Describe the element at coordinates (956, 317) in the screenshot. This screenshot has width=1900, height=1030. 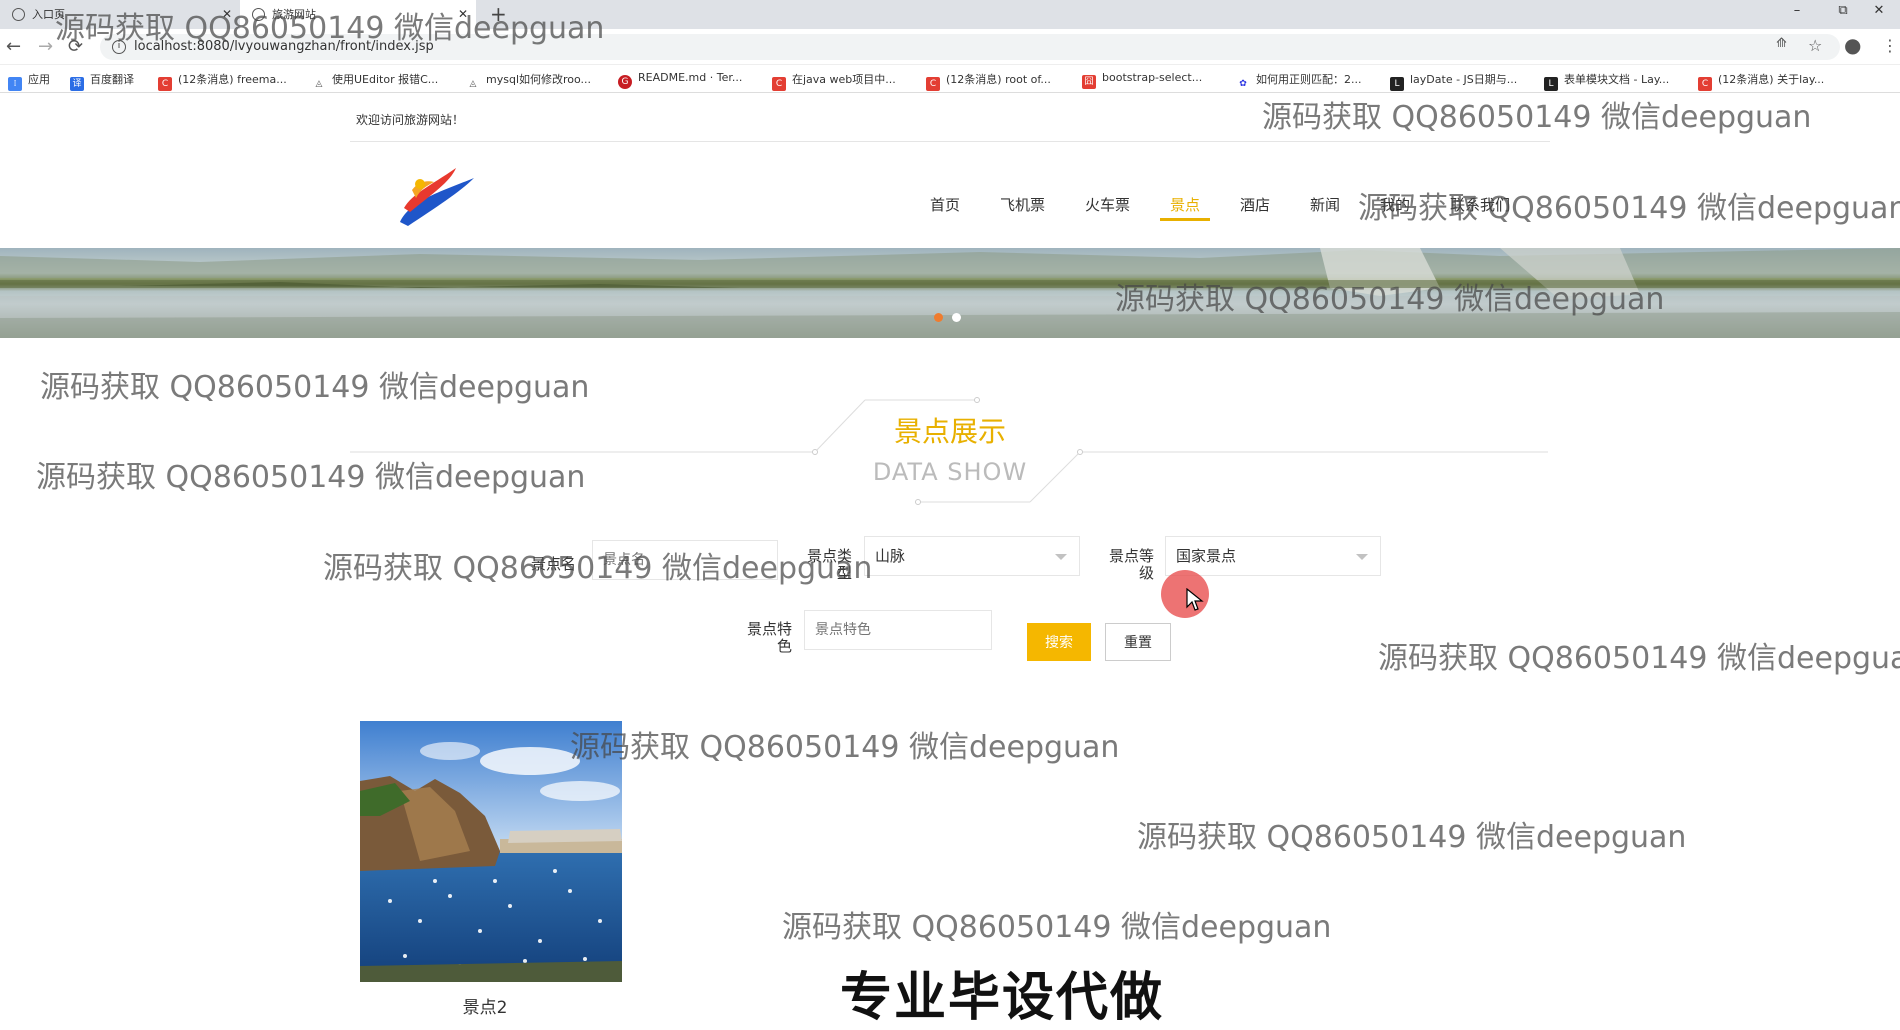
I see `carousel-dot` at that location.